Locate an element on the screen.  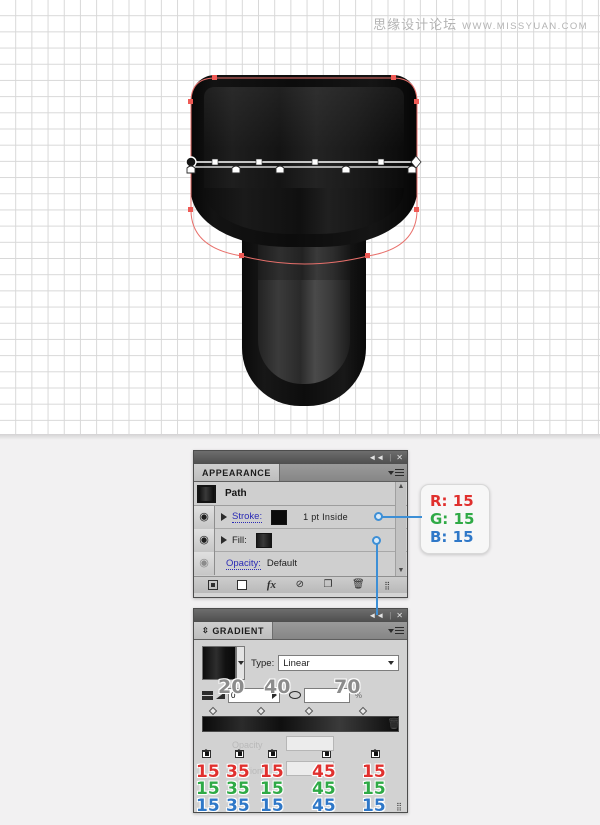
disclosure-triangle-stroke-icon is located at coordinates (224, 517).